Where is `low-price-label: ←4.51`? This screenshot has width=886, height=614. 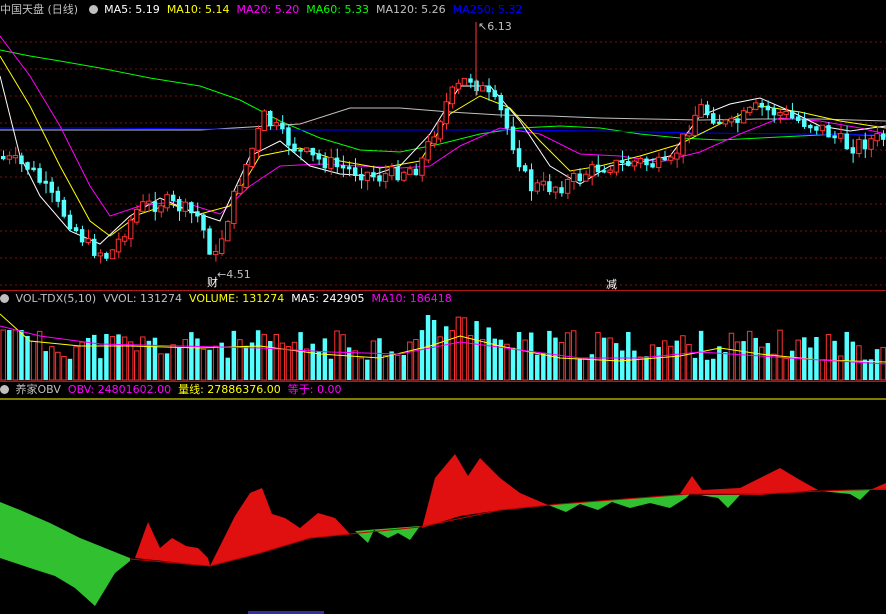 low-price-label: ←4.51 is located at coordinates (234, 274).